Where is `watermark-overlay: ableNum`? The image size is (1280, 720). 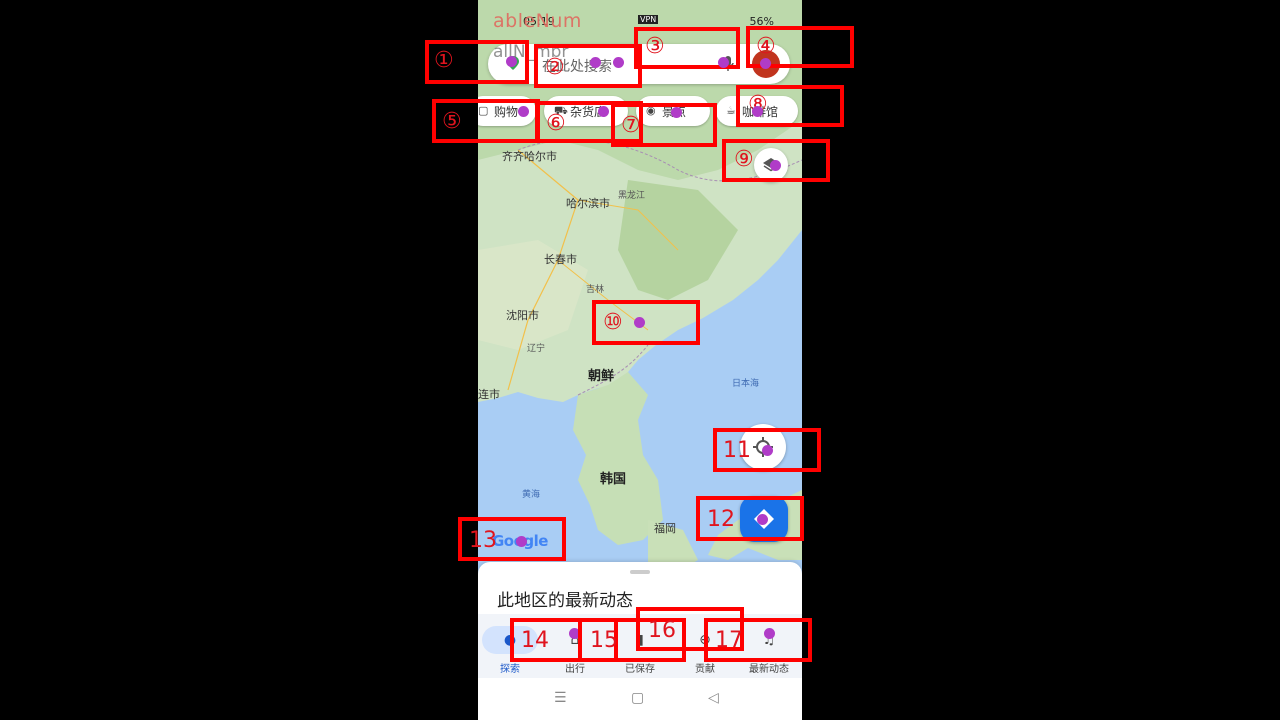 watermark-overlay: ableNum is located at coordinates (537, 21).